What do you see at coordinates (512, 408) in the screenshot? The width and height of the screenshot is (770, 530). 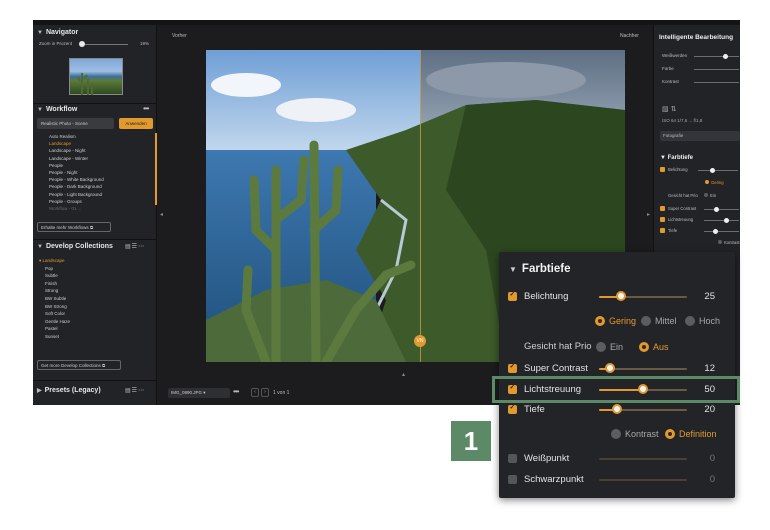 I see `tiefe-checkbox` at bounding box center [512, 408].